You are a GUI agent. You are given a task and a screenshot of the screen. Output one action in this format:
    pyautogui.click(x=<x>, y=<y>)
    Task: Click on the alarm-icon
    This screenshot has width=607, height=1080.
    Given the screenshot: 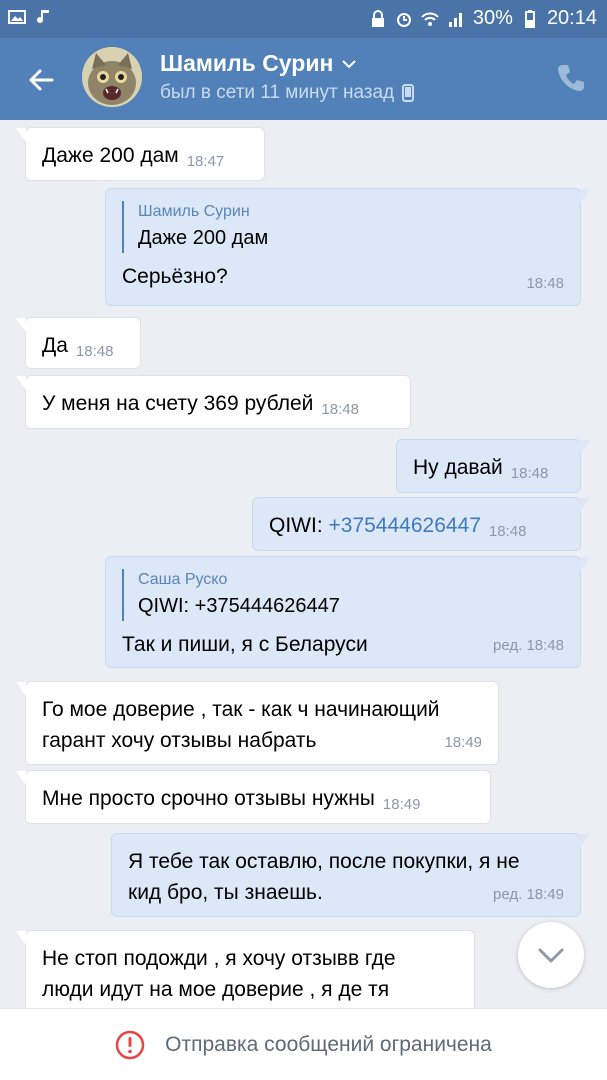 What is the action you would take?
    pyautogui.click(x=403, y=19)
    